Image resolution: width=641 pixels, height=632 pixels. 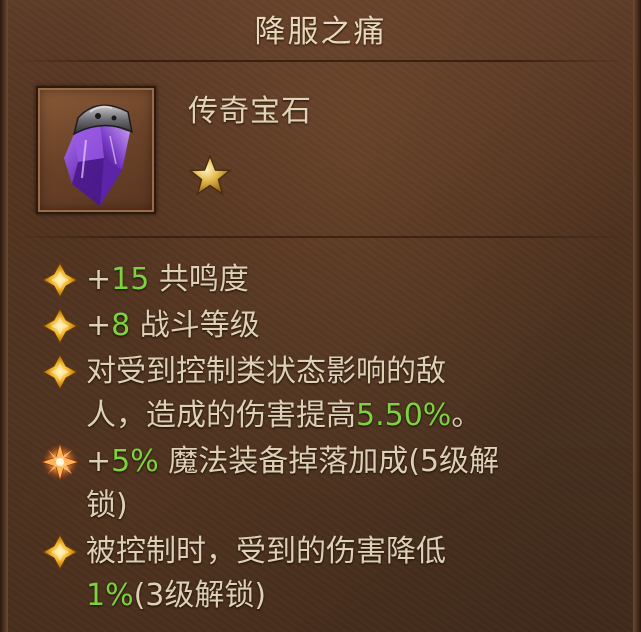 I want to click on stat-line: +15 共鸣度, so click(x=167, y=280).